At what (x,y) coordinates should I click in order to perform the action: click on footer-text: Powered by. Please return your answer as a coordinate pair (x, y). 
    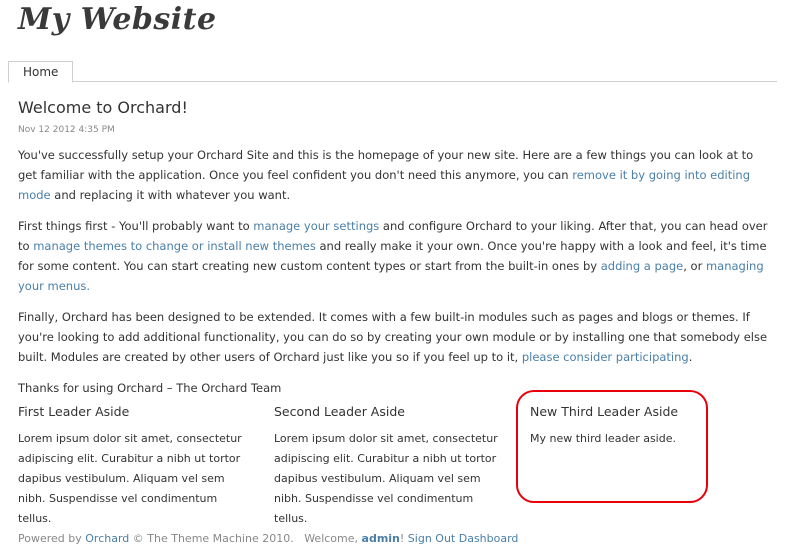
    Looking at the image, I should click on (52, 538).